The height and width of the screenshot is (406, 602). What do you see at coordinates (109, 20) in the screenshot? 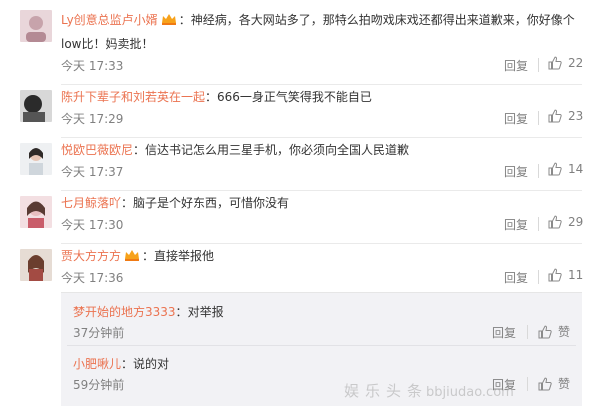
I see `comment-username: Ly创意总监卢小婿` at bounding box center [109, 20].